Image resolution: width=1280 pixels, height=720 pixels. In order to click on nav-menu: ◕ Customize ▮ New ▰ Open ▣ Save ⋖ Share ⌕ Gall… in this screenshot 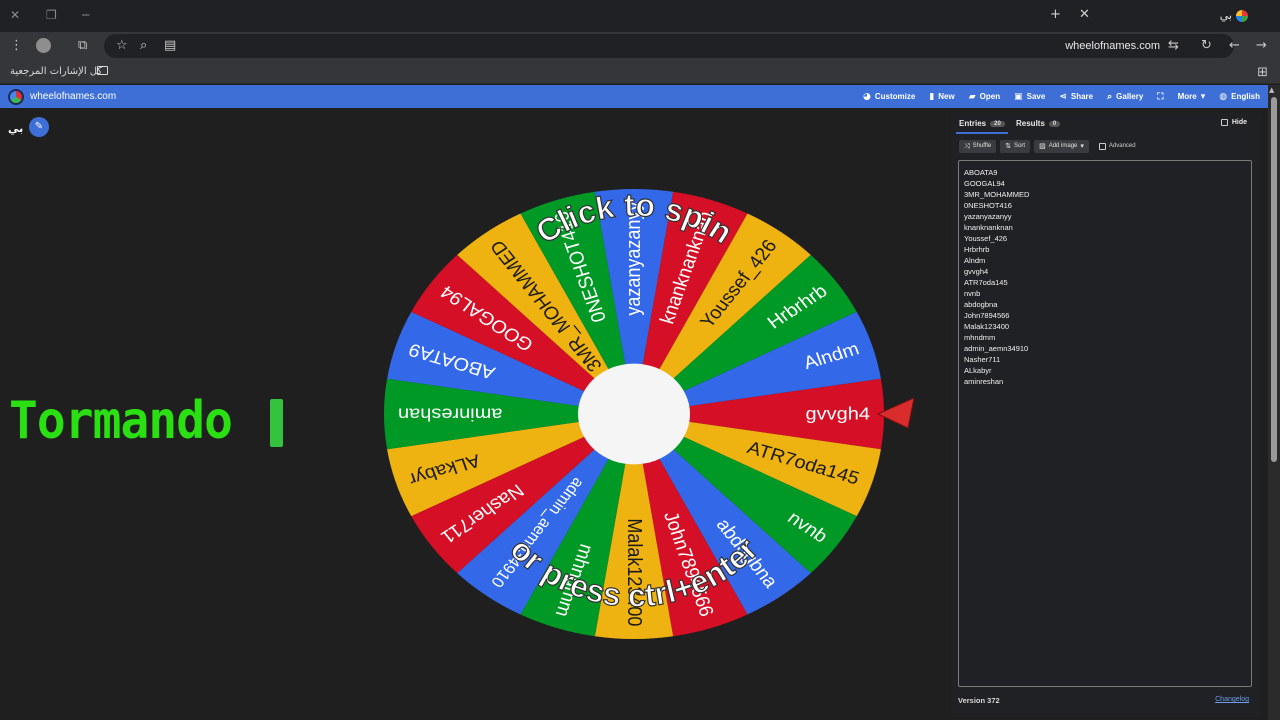, I will do `click(1061, 96)`.